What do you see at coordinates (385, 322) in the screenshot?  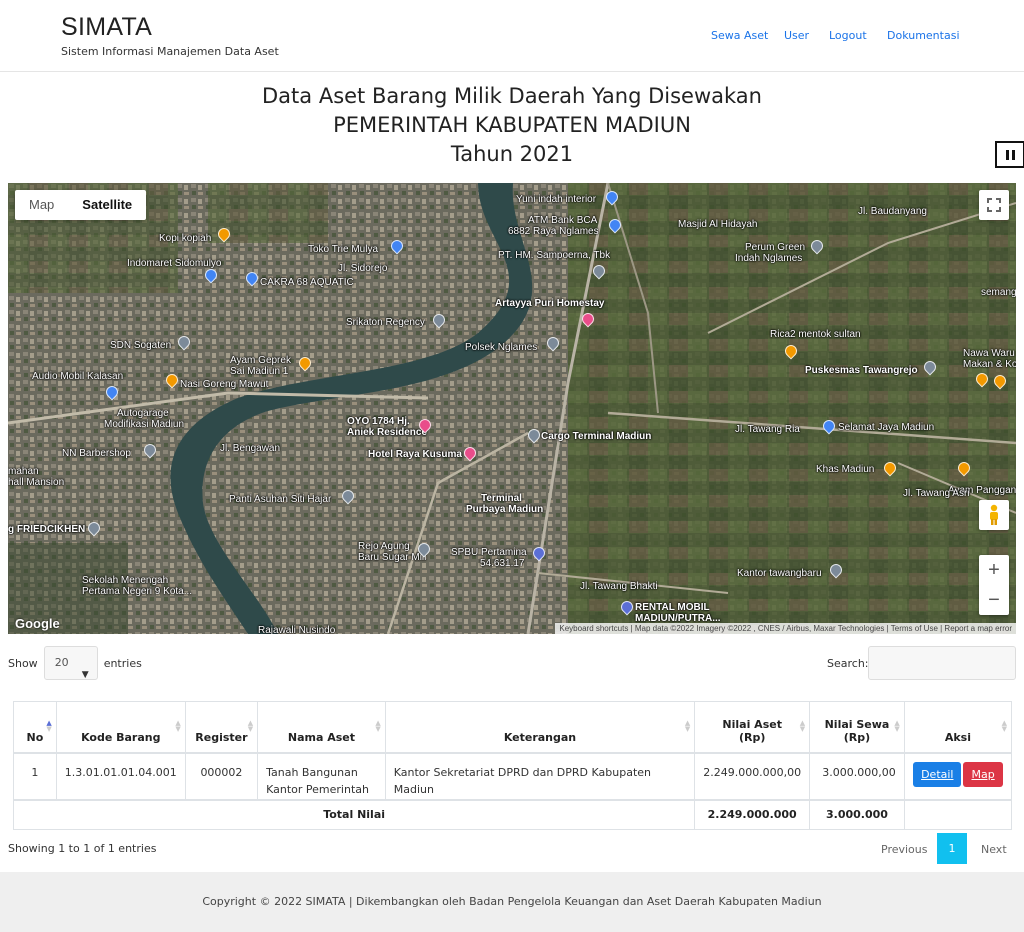 I see `map-label: Srikaton Regency` at bounding box center [385, 322].